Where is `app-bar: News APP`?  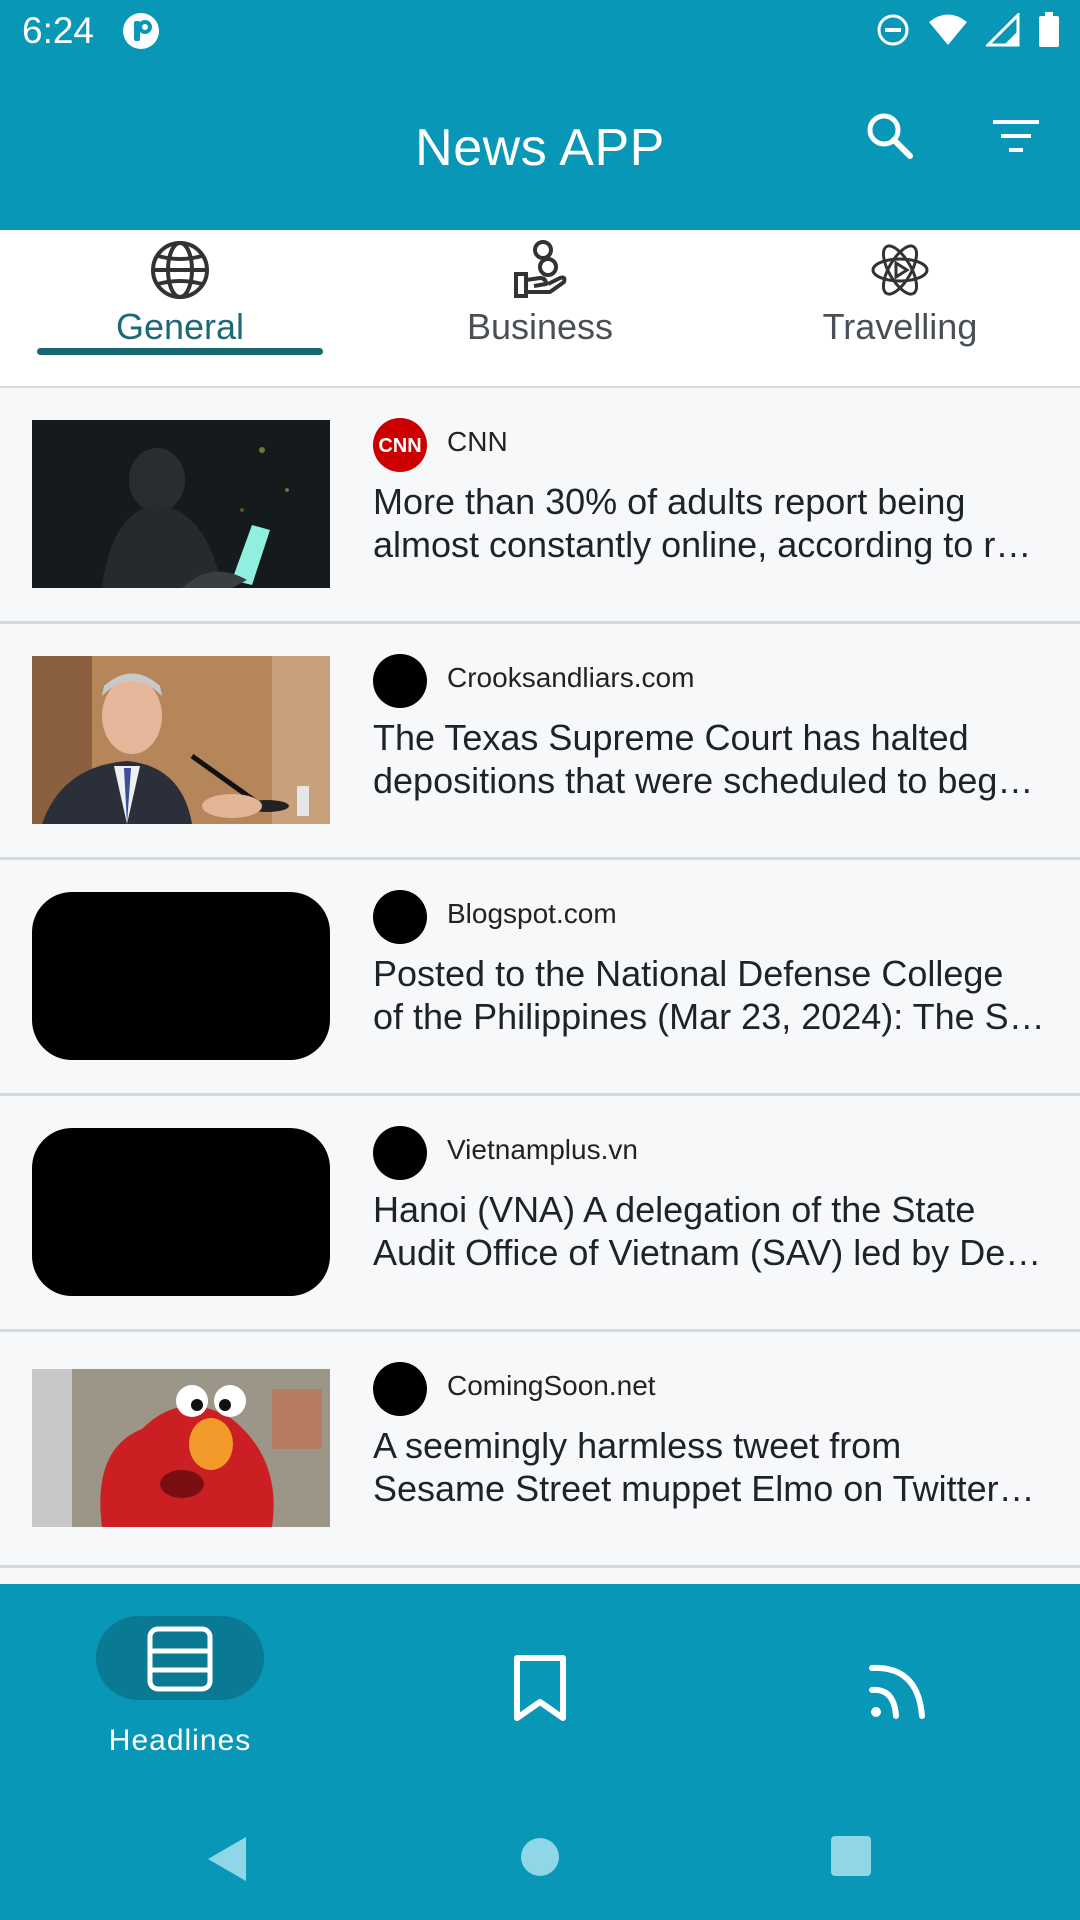
app-bar: News APP is located at coordinates (540, 146).